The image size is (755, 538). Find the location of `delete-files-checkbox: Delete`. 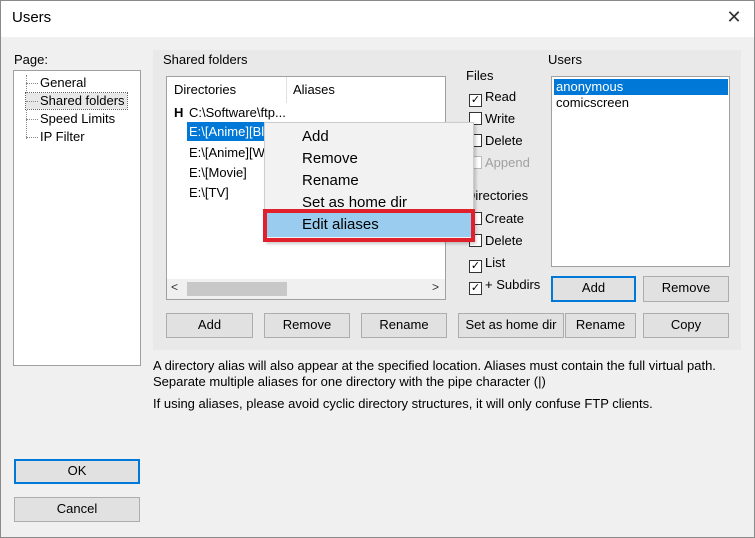

delete-files-checkbox: Delete is located at coordinates (496, 141).